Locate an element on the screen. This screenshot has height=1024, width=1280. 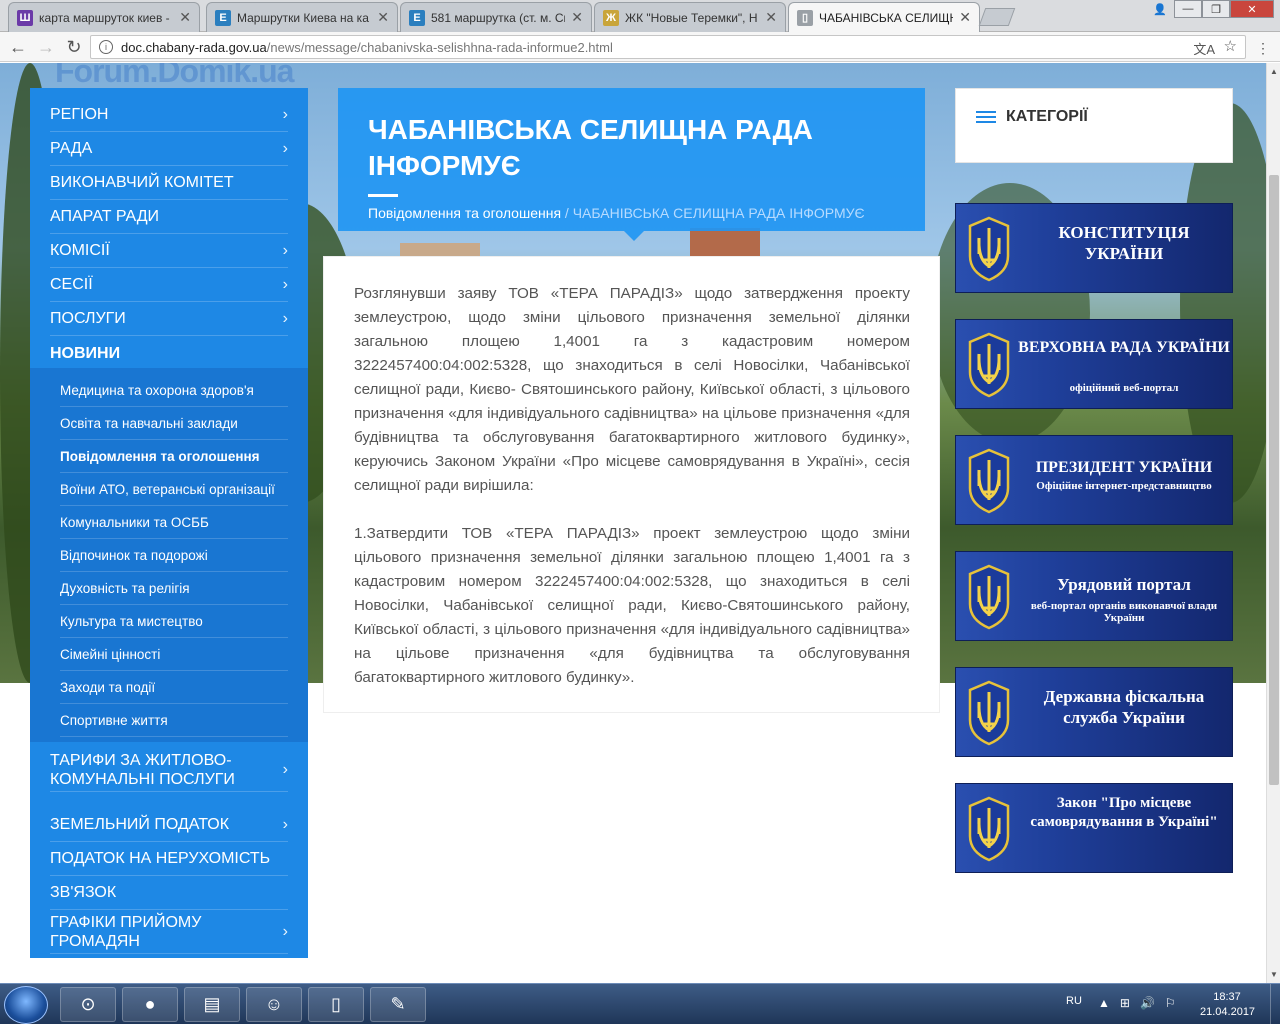
scroll-up-arrow-icon: ▲ is located at coordinates (1274, 71).